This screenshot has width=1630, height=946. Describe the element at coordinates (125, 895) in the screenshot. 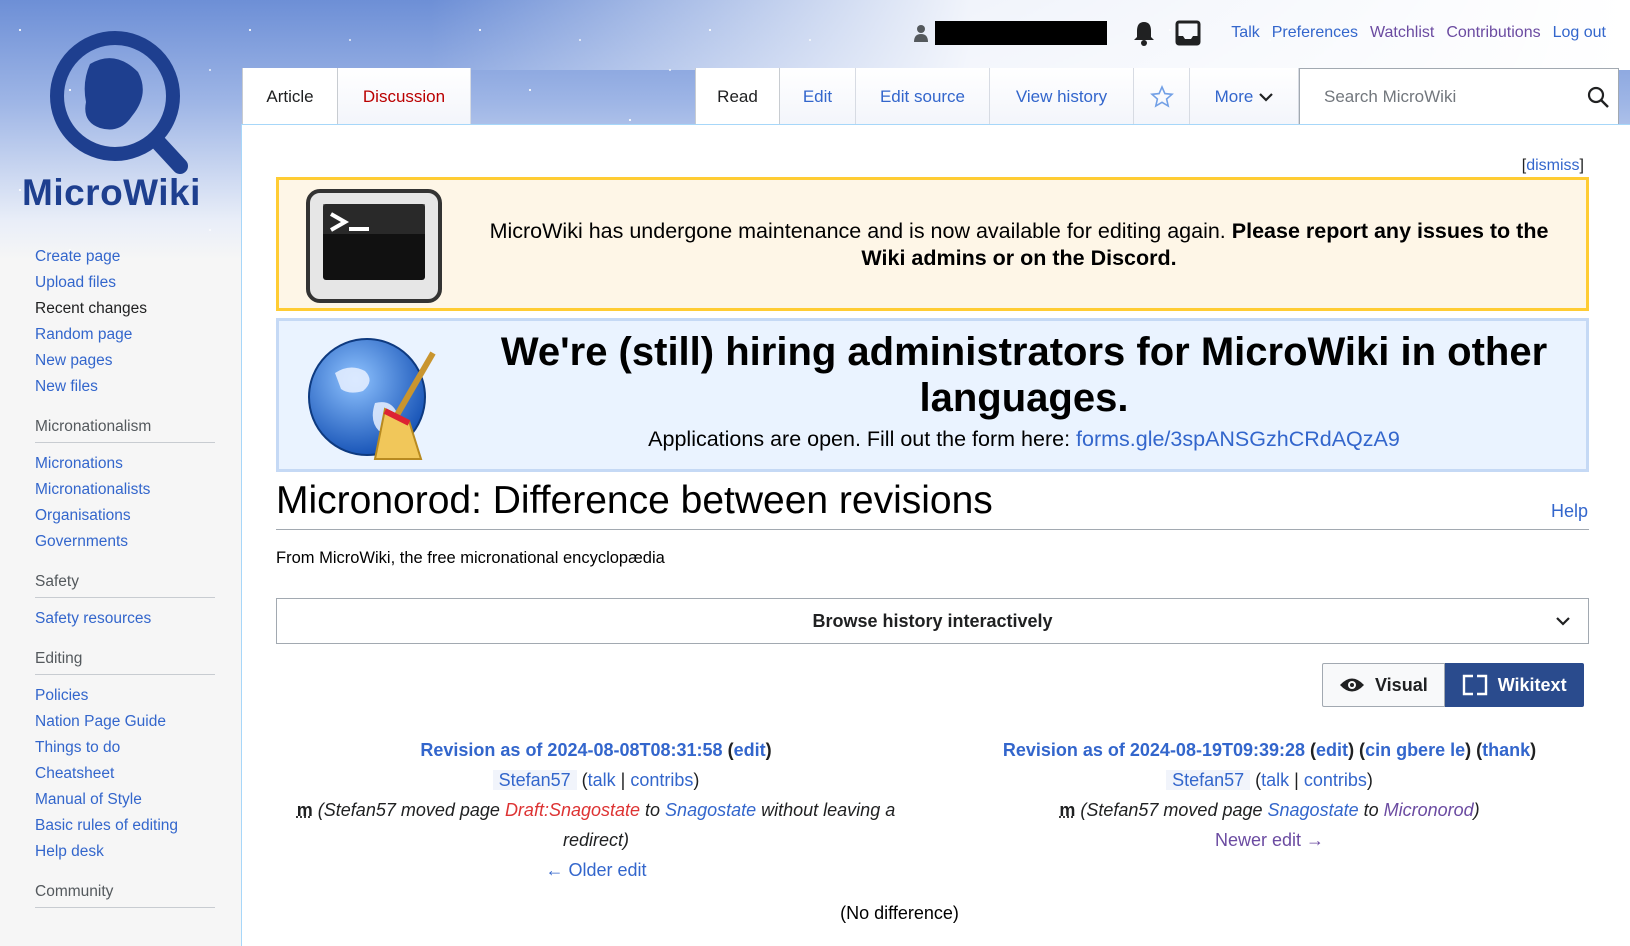

I see `sidebar-community: Community` at that location.